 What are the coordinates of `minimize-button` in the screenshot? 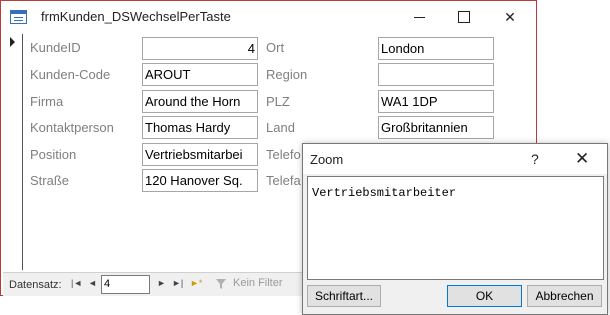 It's located at (419, 17).